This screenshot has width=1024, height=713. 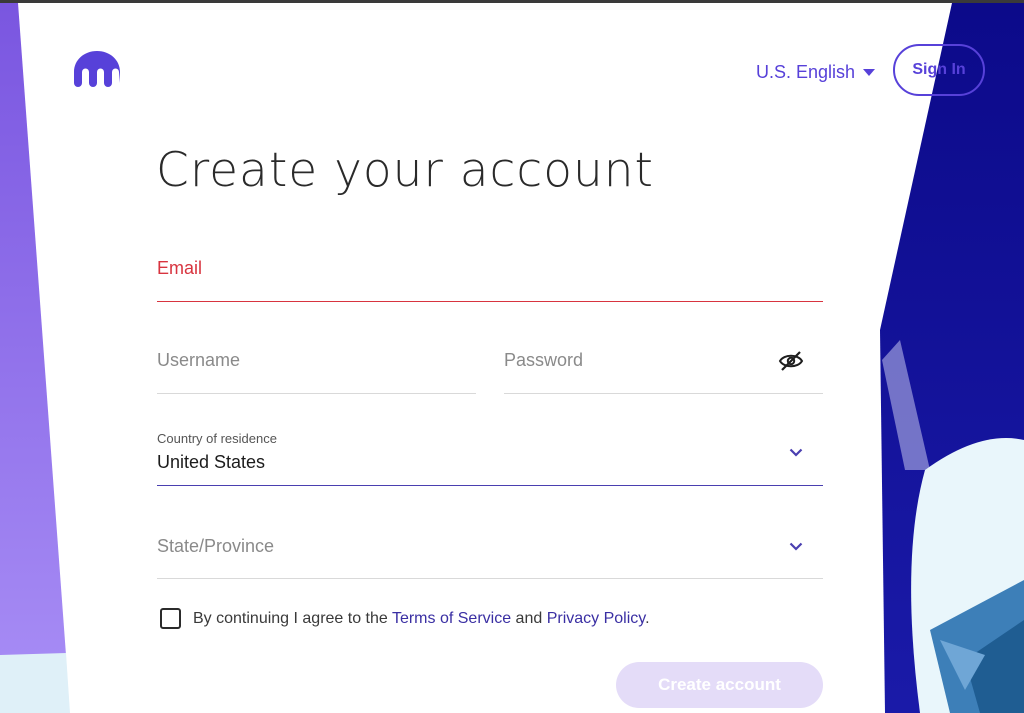 I want to click on consent-prefix: By continuing I agree to the, so click(x=292, y=618).